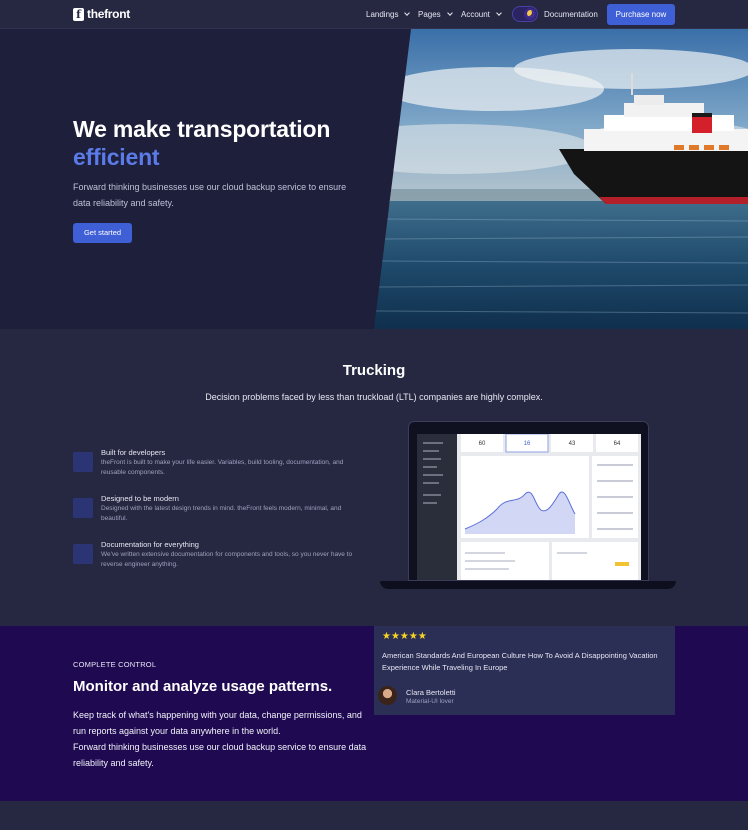  I want to click on moon-icon, so click(530, 13).